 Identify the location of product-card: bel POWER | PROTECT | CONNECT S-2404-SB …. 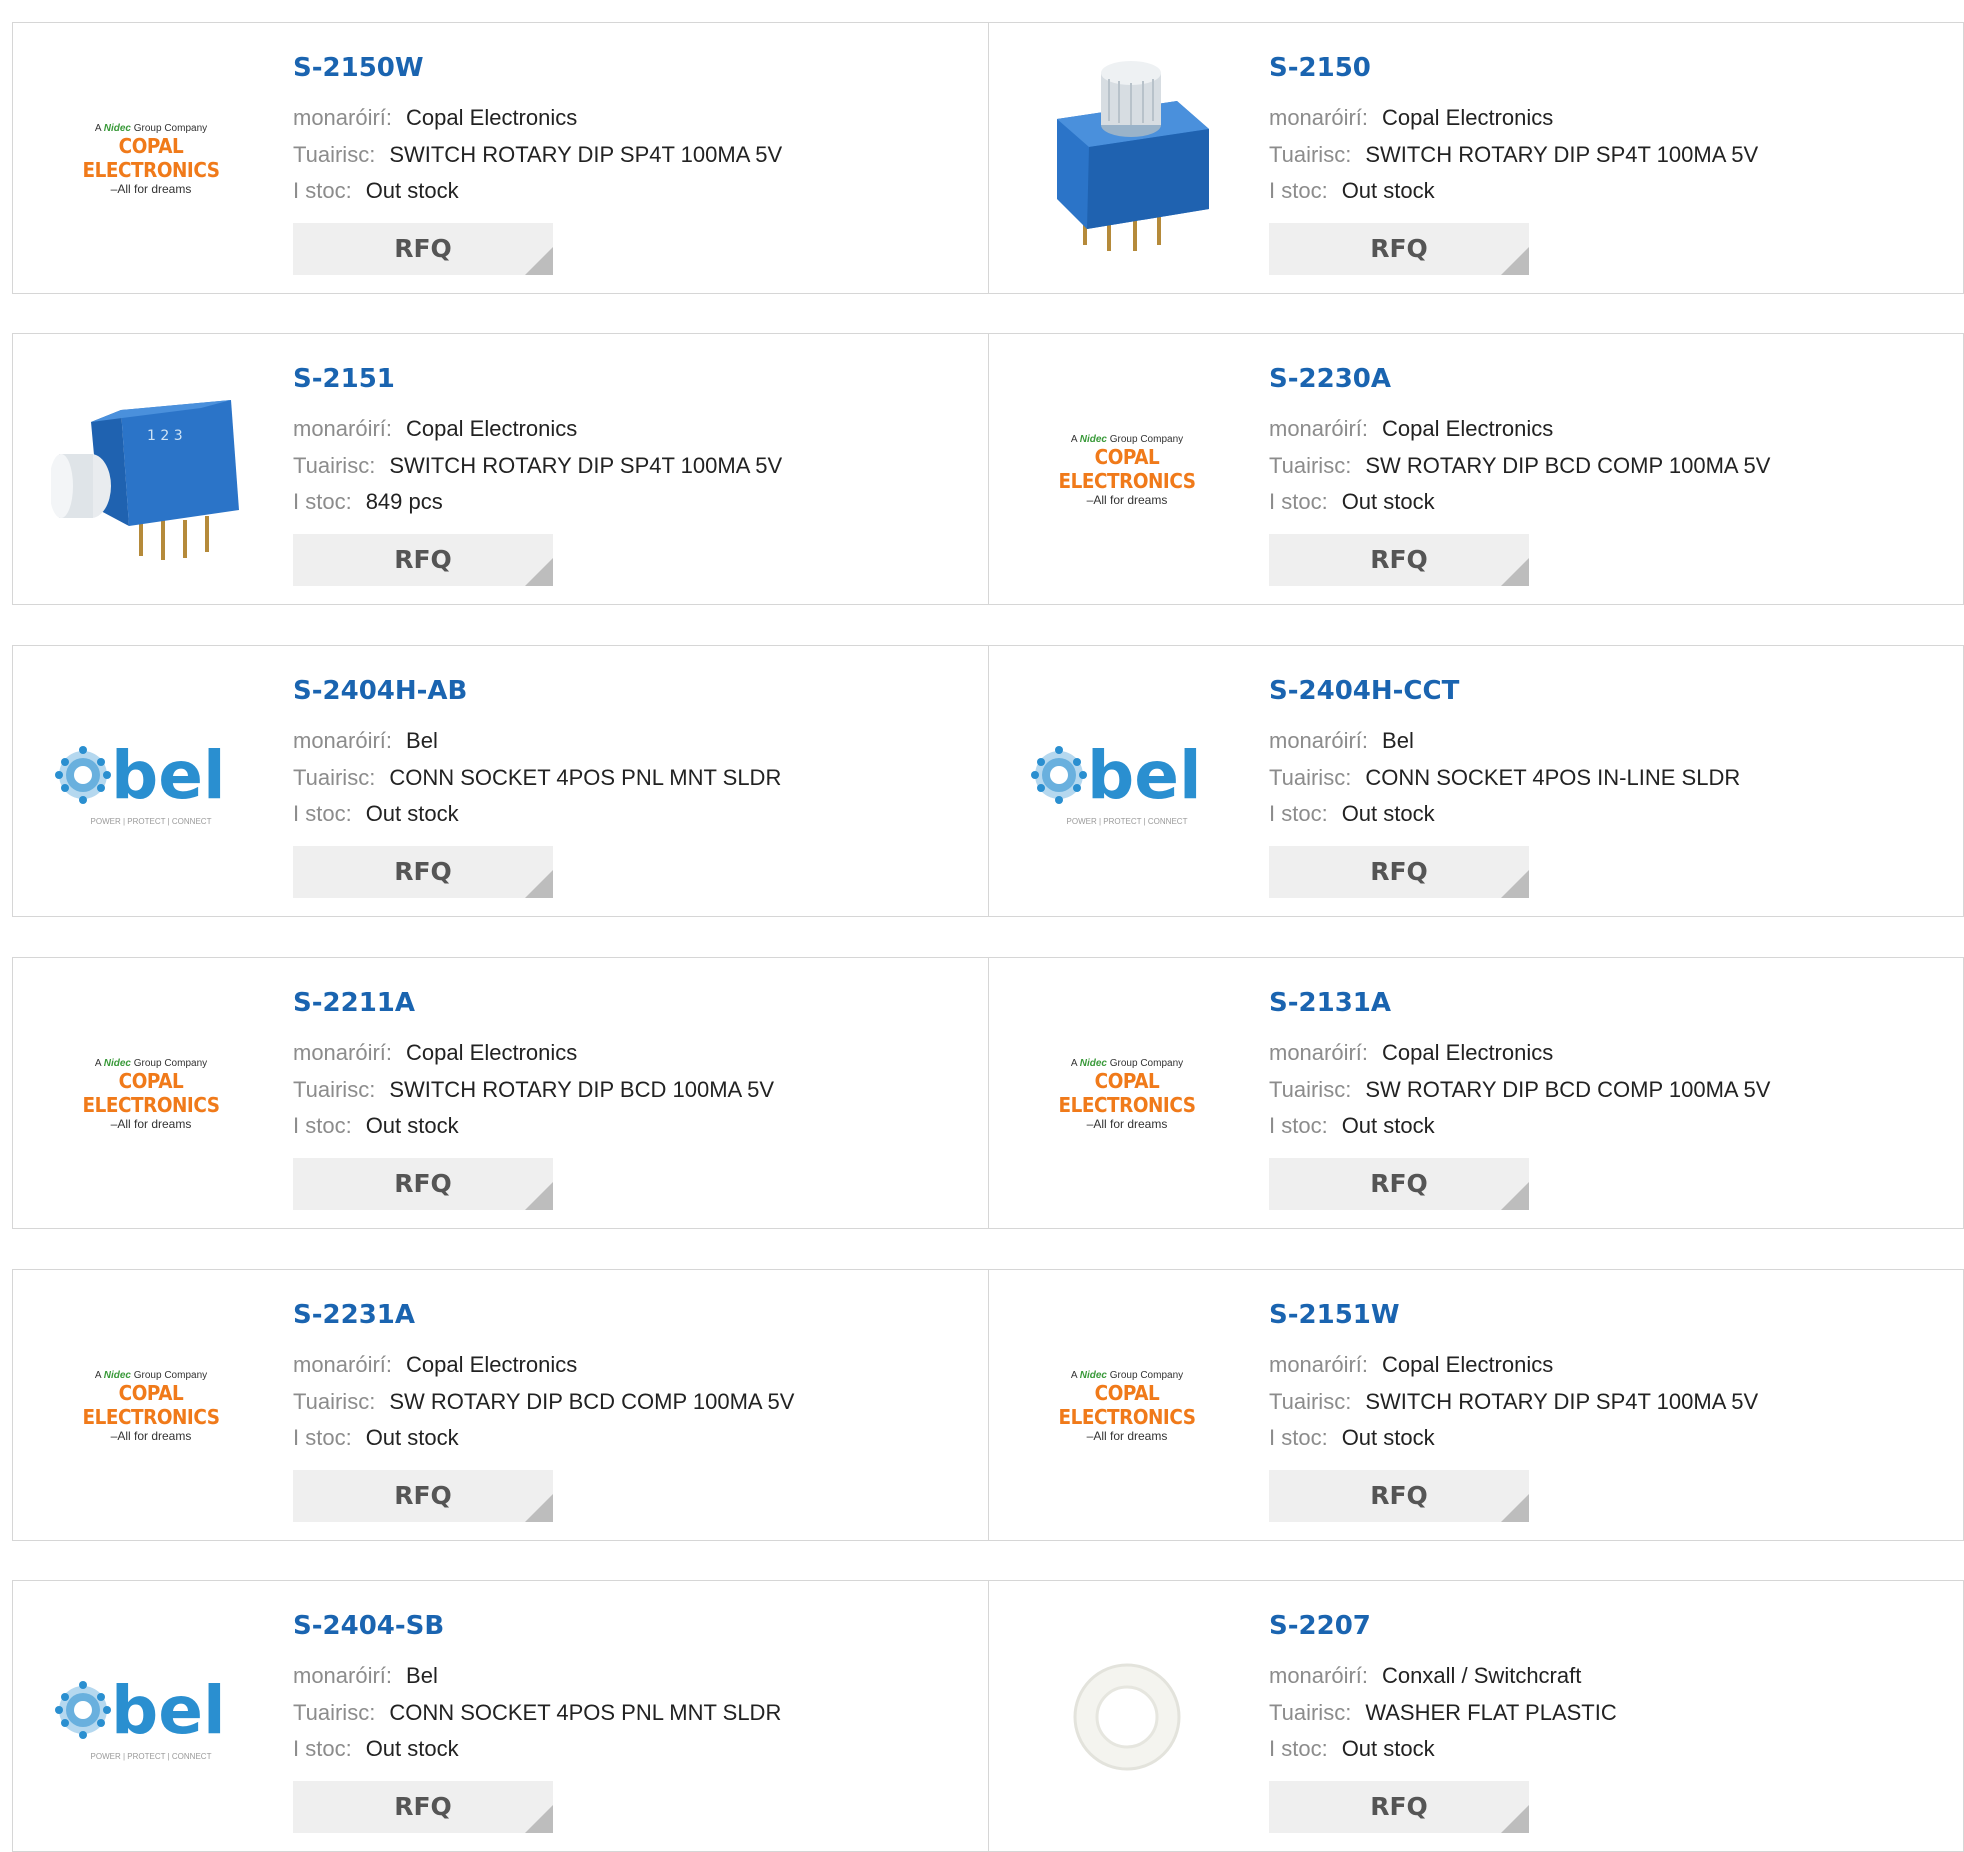
(500, 1716).